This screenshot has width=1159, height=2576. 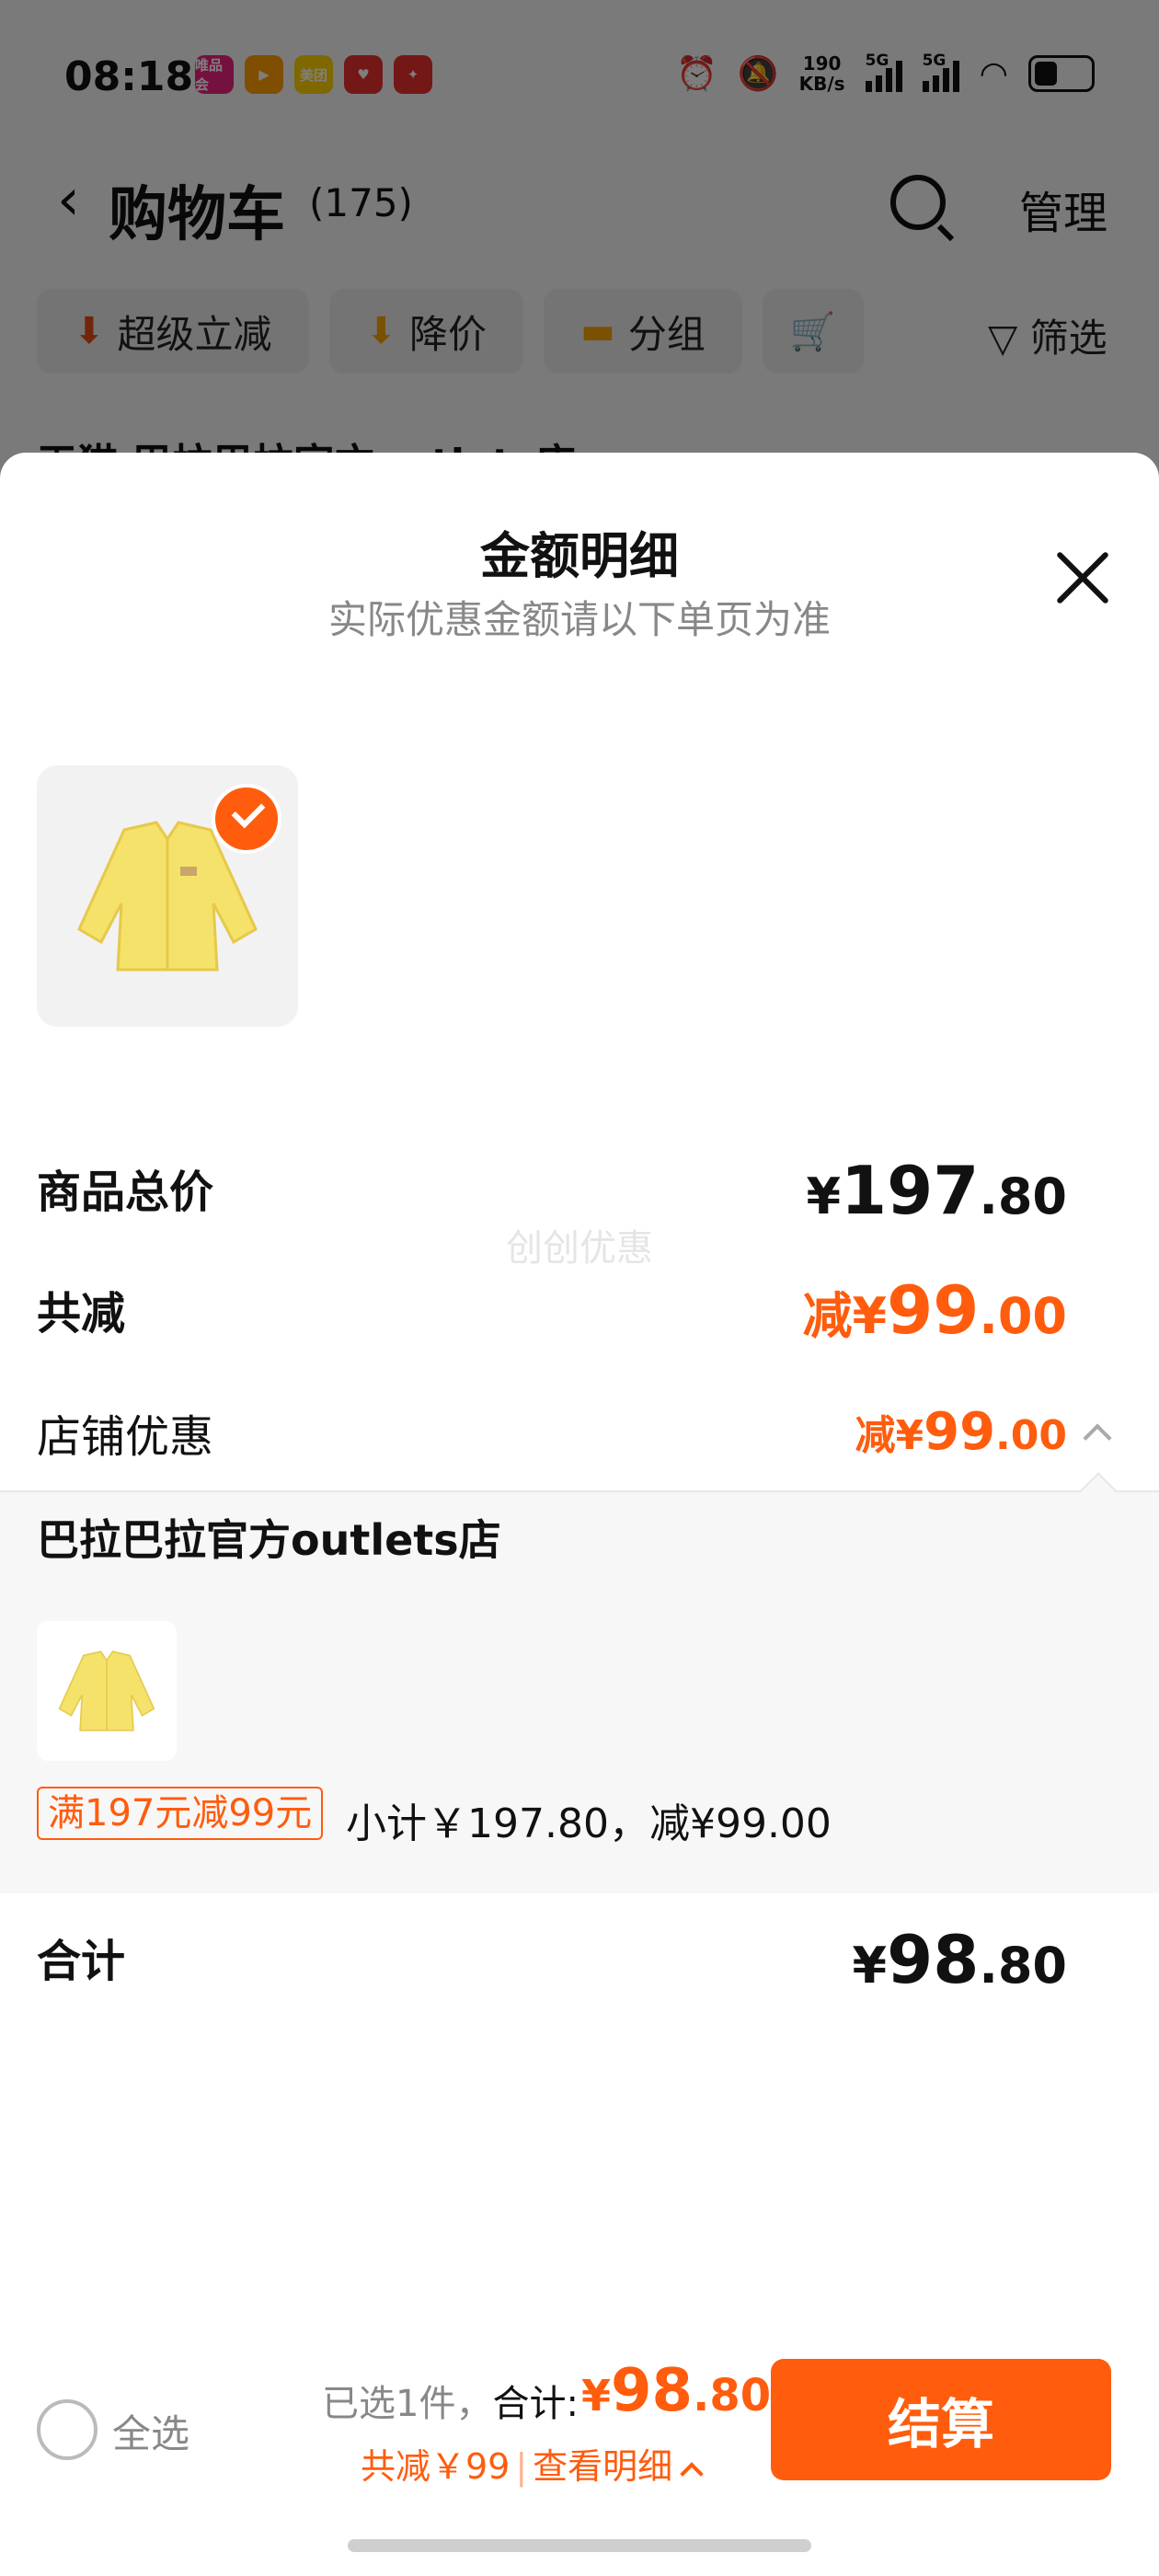 I want to click on home-indicator, so click(x=579, y=2545).